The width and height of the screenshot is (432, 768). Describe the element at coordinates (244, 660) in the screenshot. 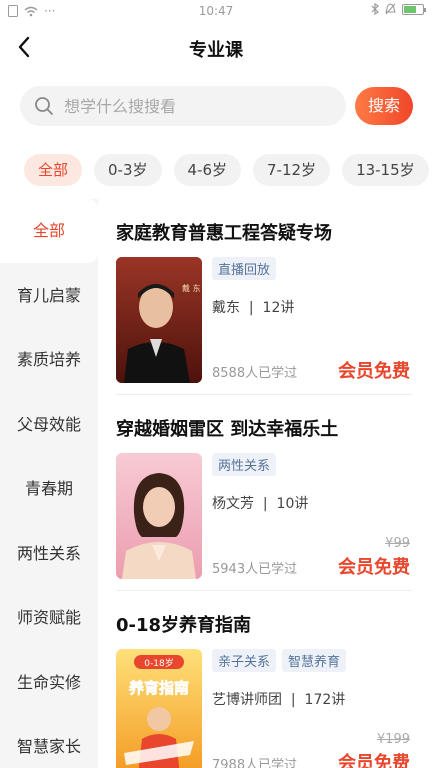

I see `course-tag: 亲子关系` at that location.